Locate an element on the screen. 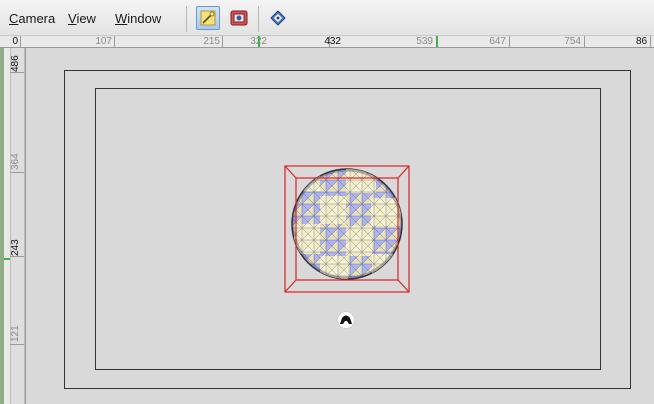 Image resolution: width=654 pixels, height=404 pixels. diamond-nav-icon is located at coordinates (278, 18).